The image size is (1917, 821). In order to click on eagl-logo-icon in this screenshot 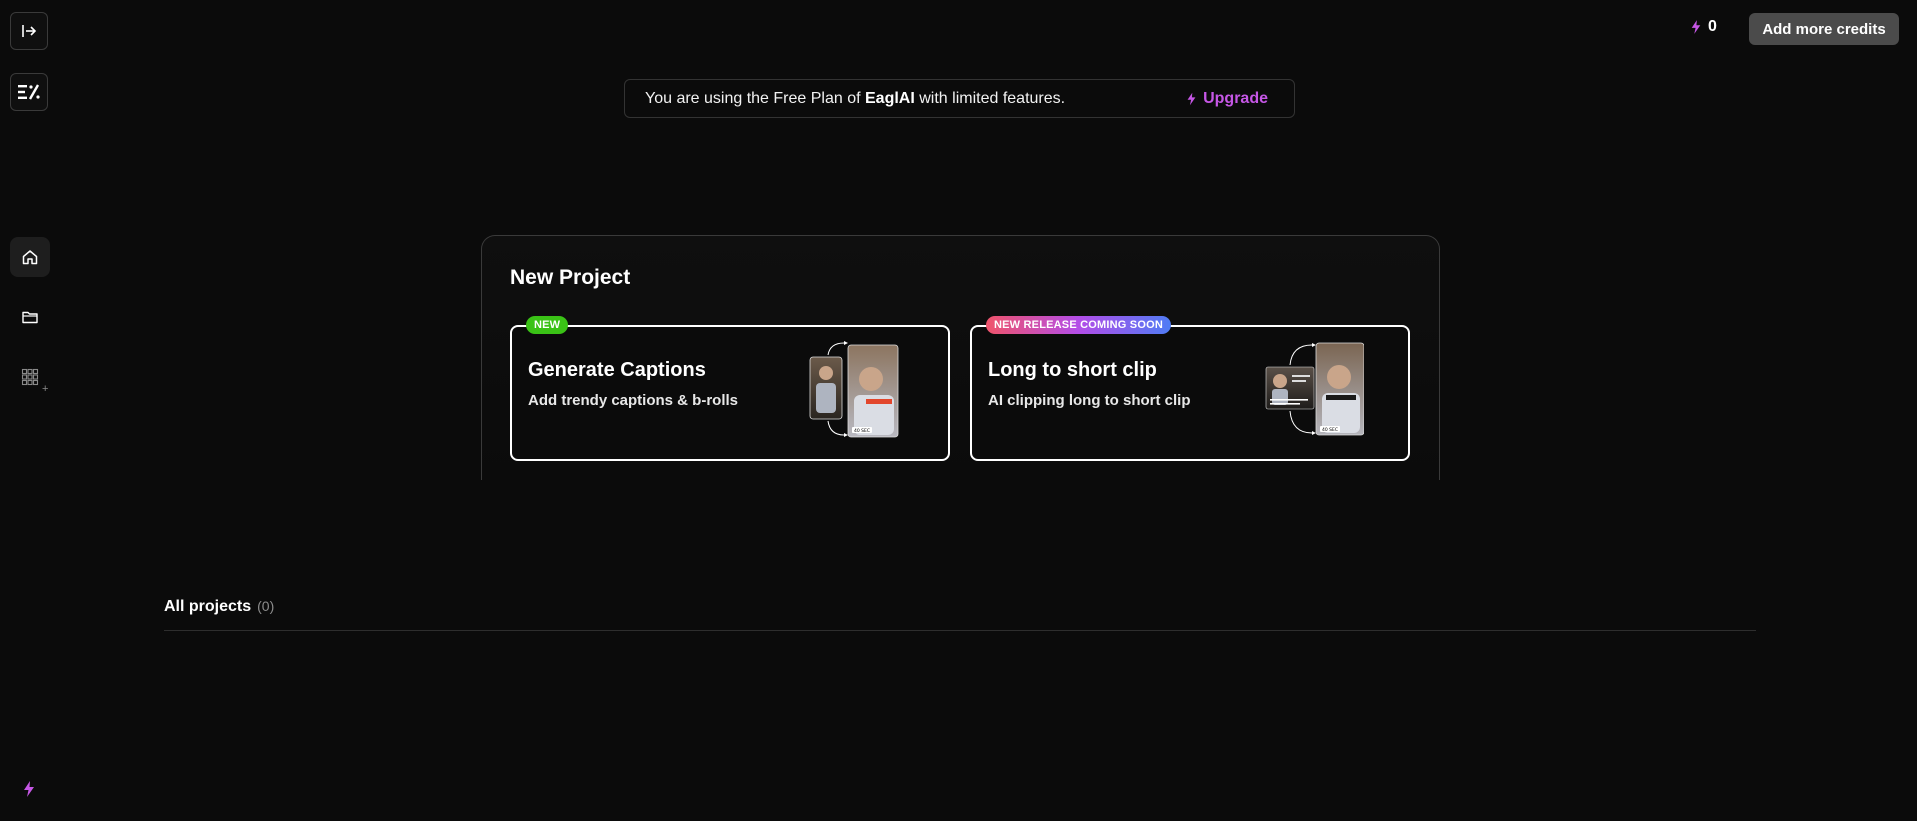, I will do `click(29, 92)`.